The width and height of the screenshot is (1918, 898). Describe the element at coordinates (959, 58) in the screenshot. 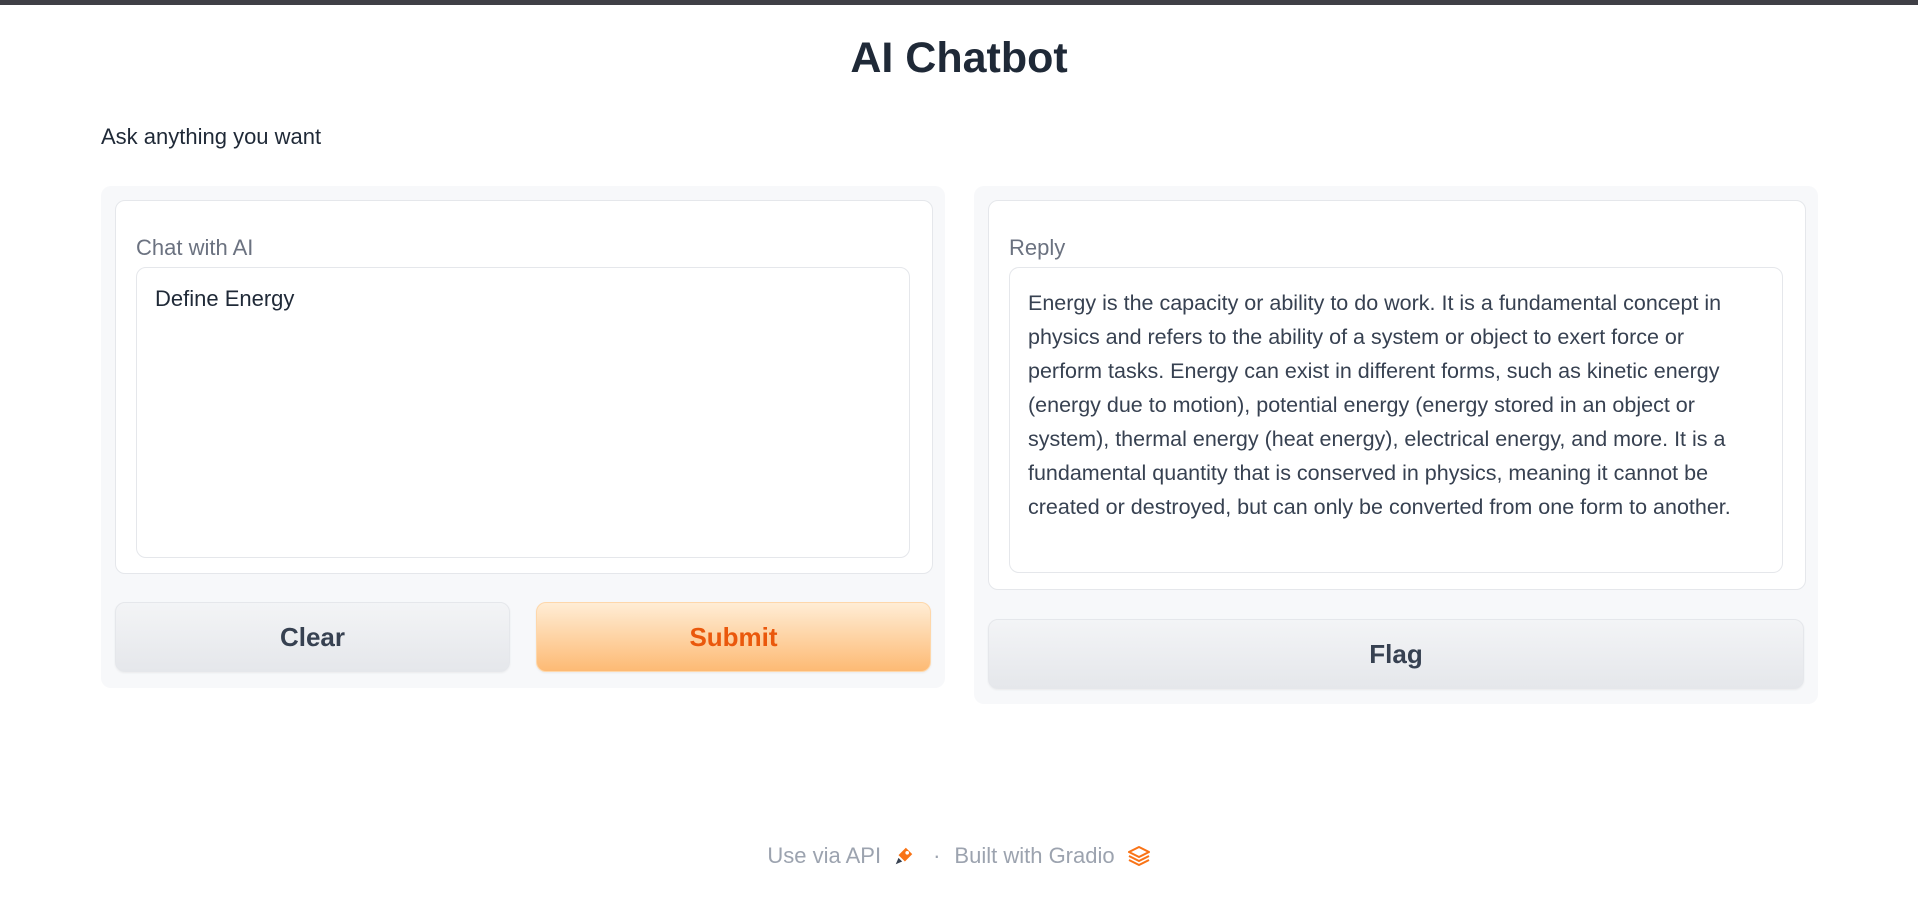

I see `page-title: AI Chatbot` at that location.